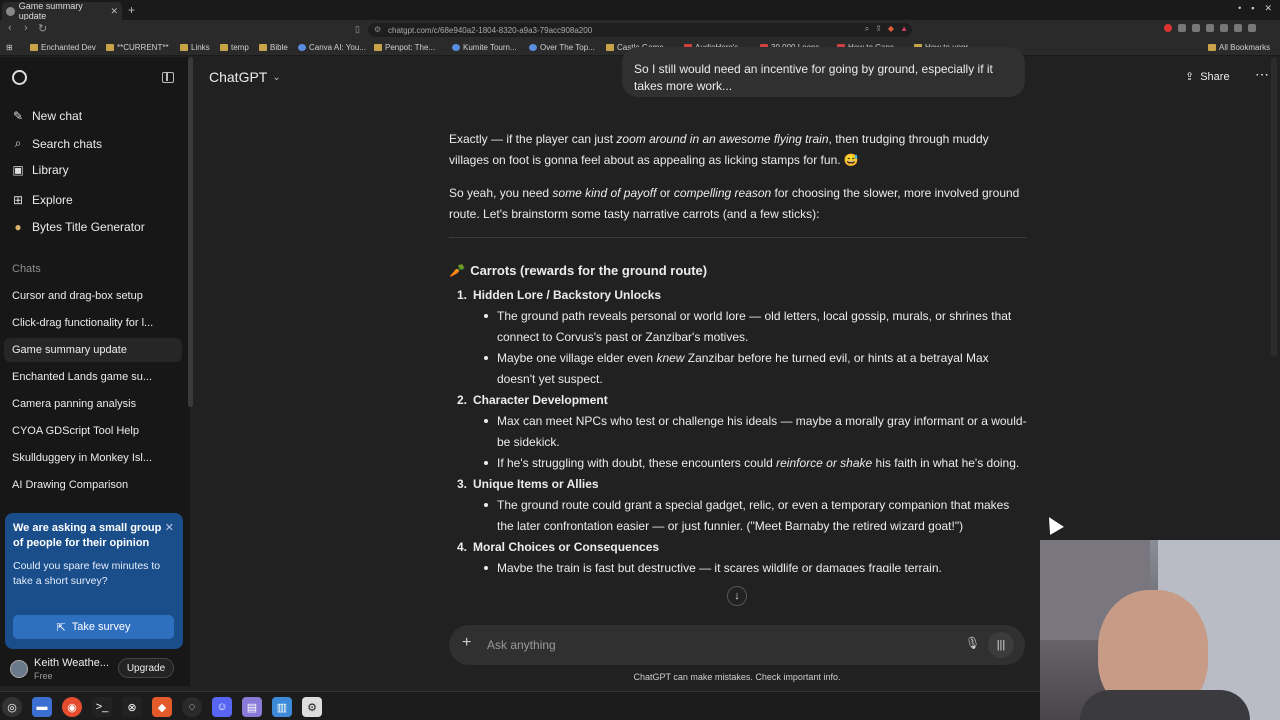 The image size is (1280, 720). What do you see at coordinates (19, 77) in the screenshot?
I see `chatgpt-logo-icon` at bounding box center [19, 77].